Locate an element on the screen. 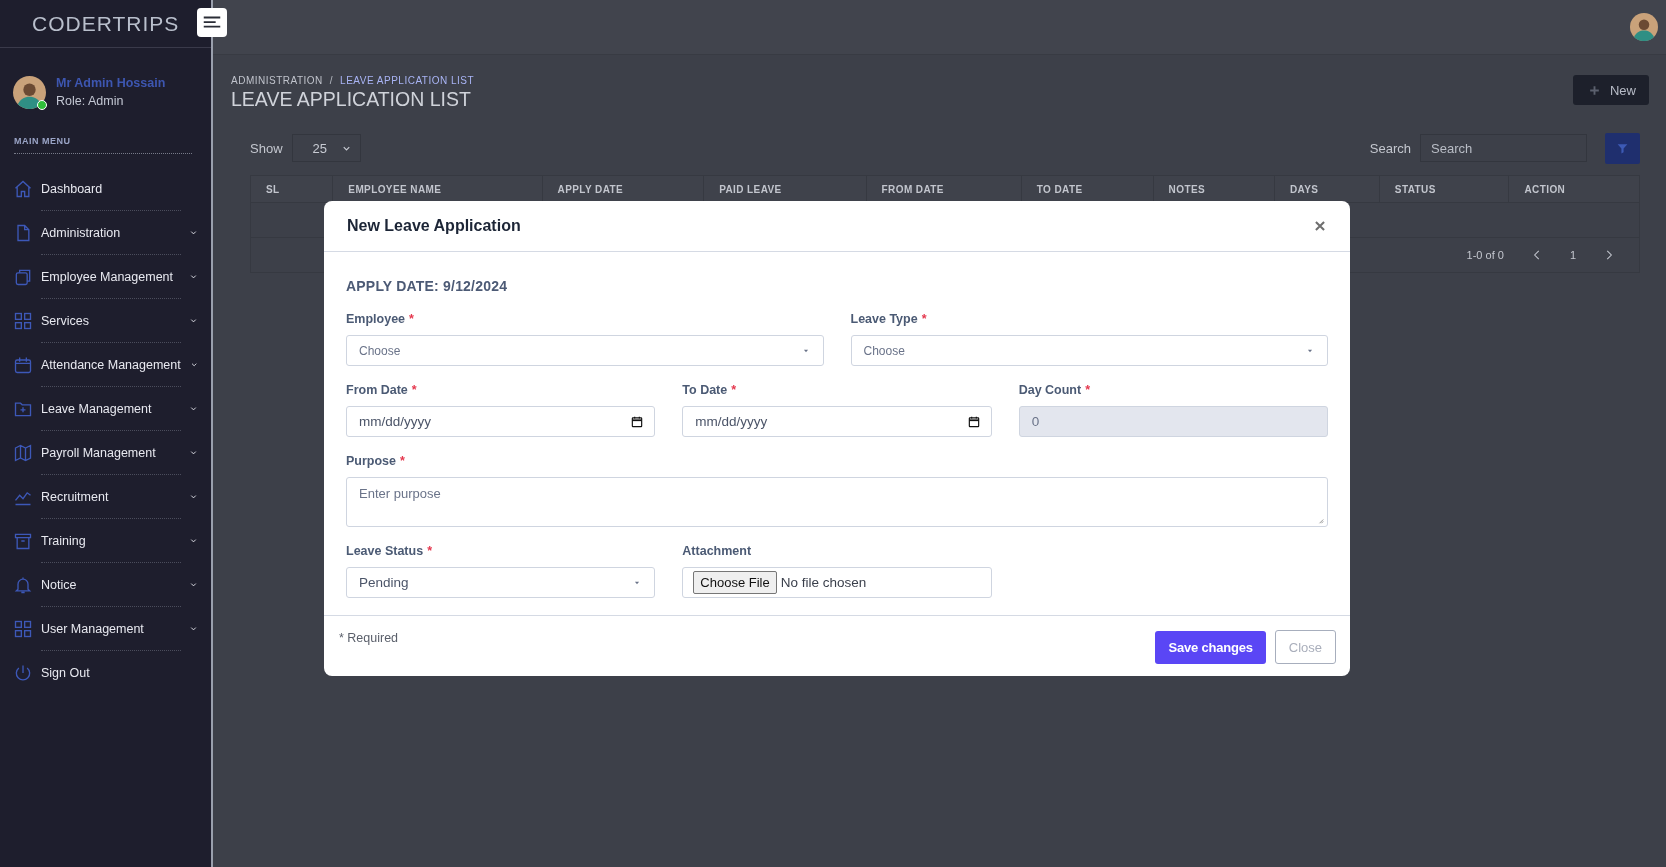  field-label: Leave Status is located at coordinates (385, 551).